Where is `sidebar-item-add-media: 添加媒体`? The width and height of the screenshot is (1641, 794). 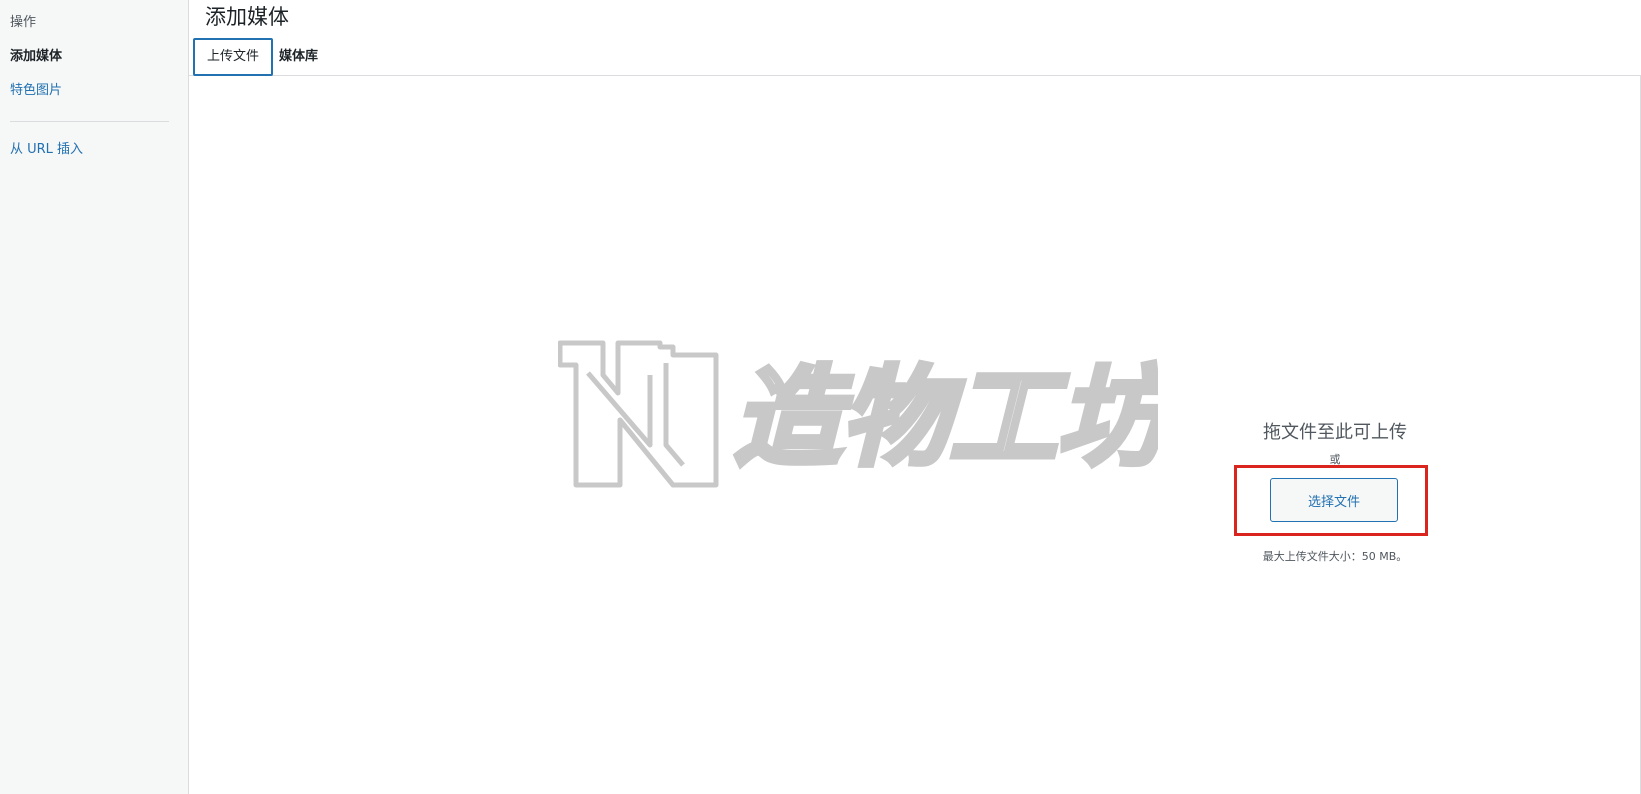
sidebar-item-add-media: 添加媒体 is located at coordinates (36, 57).